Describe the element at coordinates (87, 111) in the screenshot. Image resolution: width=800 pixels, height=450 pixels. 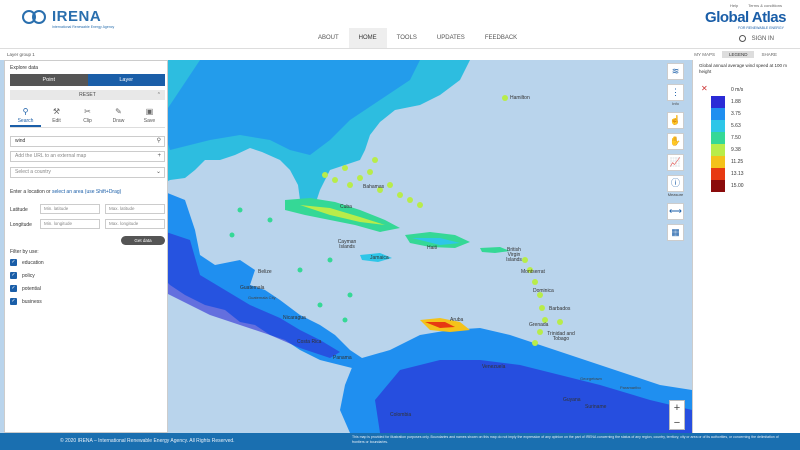
I see `clip-icon: ✂` at that location.